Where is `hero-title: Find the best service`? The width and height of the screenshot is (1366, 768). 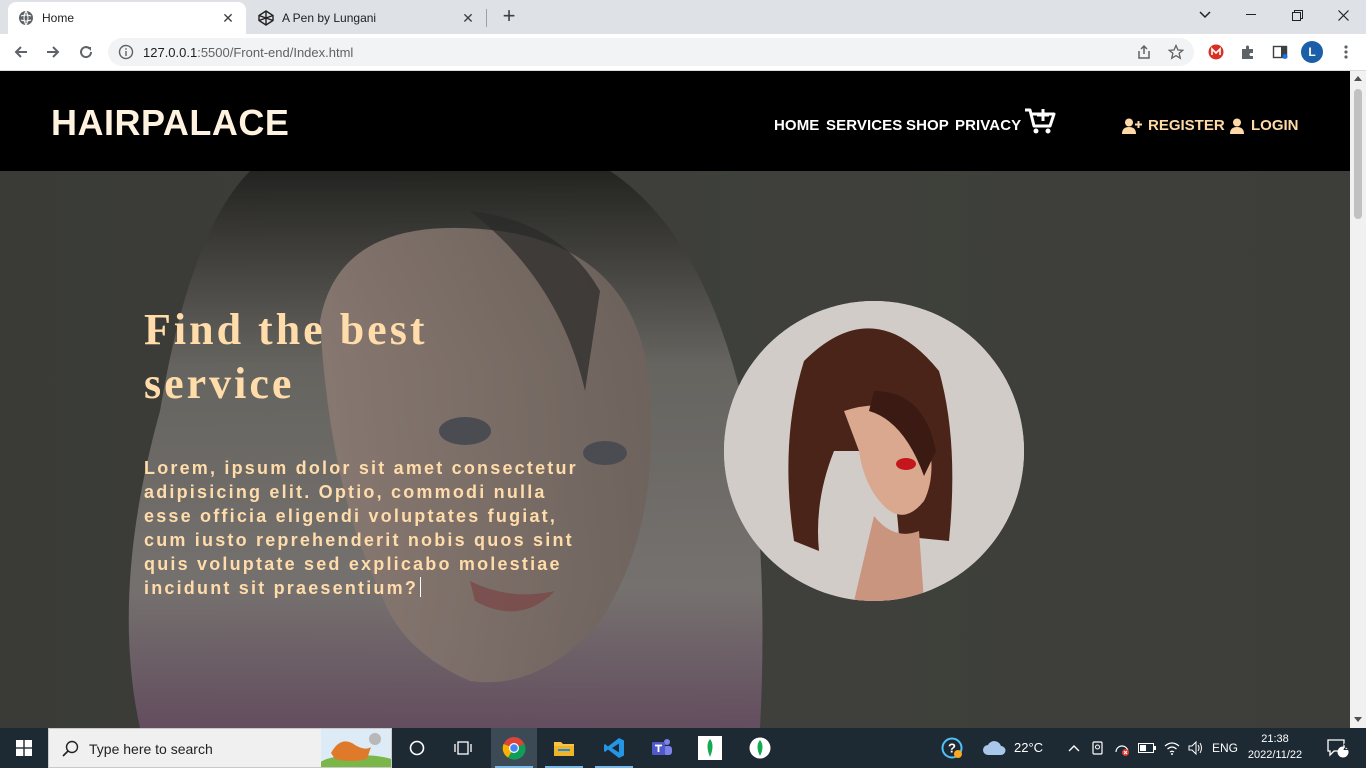 hero-title: Find the best service is located at coordinates (286, 356).